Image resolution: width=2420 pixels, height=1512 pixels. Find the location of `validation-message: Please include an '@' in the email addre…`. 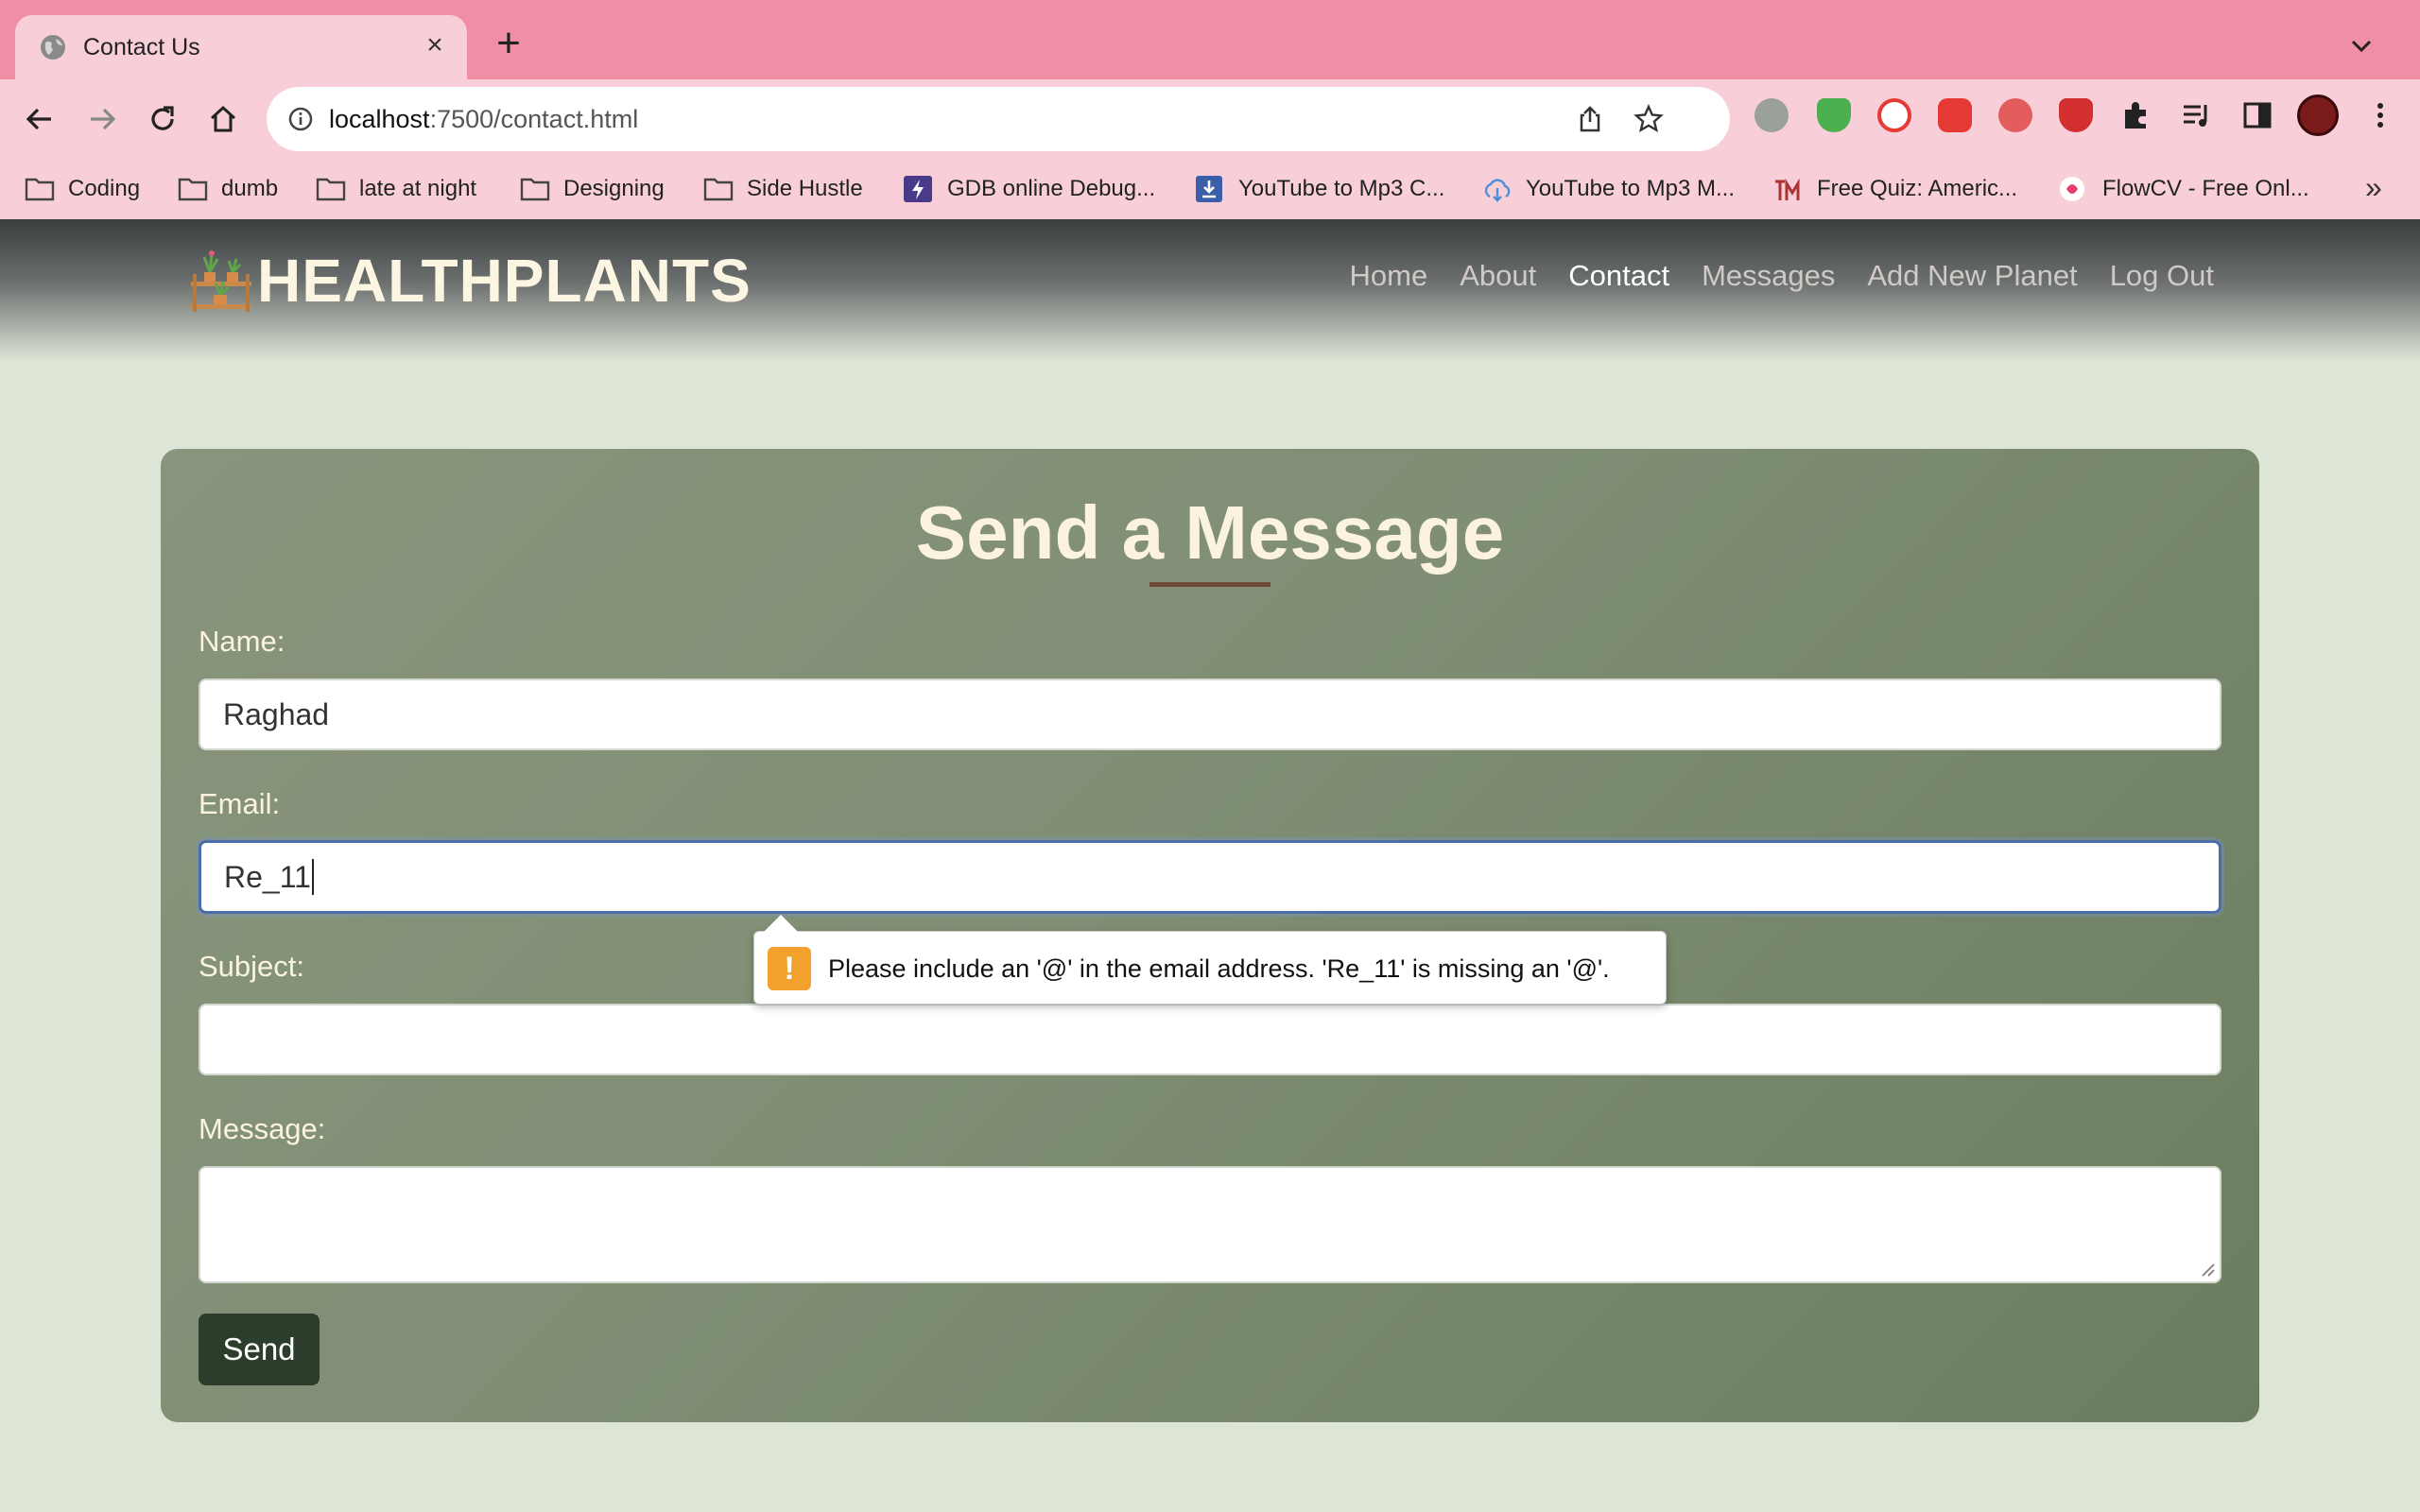

validation-message: Please include an '@' in the email addre… is located at coordinates (1219, 968).